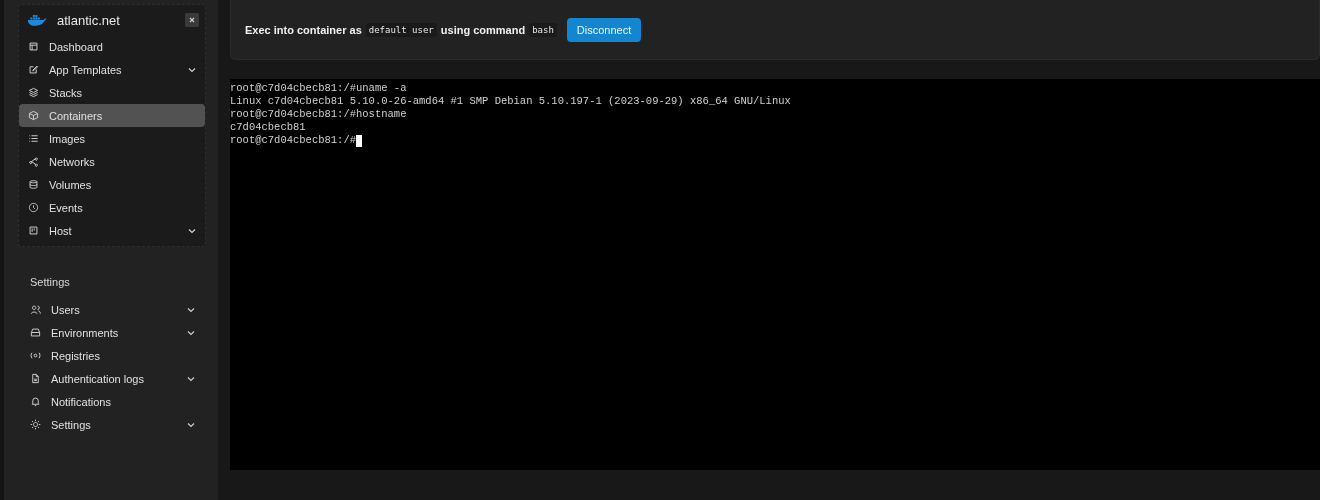 This screenshot has height=500, width=1320. What do you see at coordinates (33, 92) in the screenshot?
I see `layers-icon` at bounding box center [33, 92].